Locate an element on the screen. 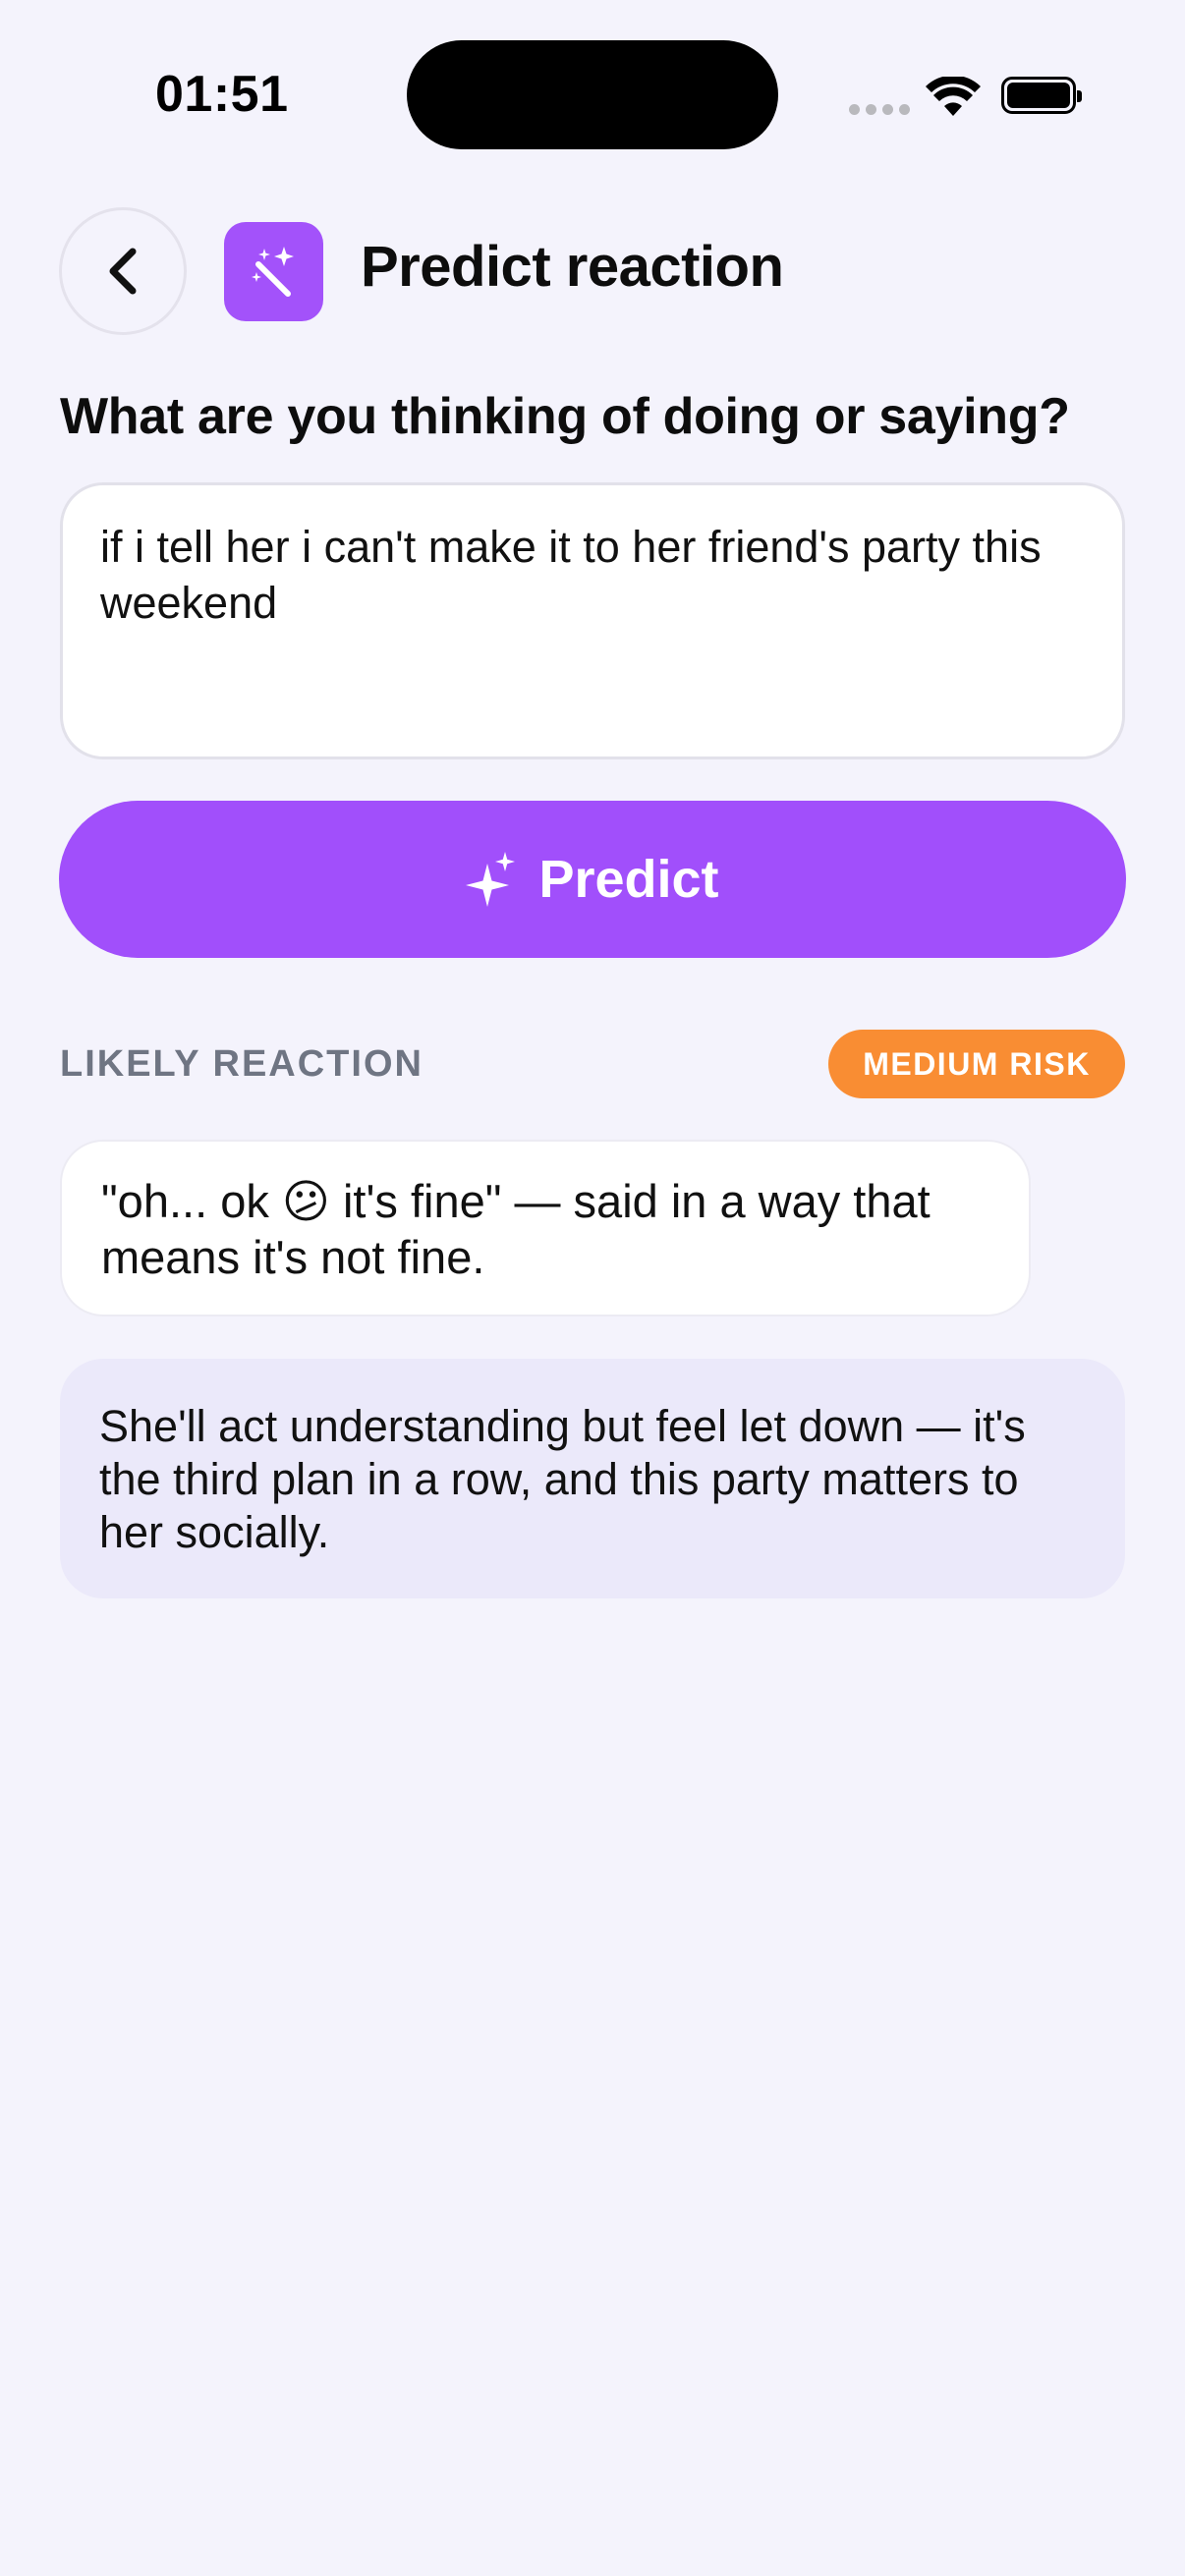 The width and height of the screenshot is (1185, 2576). back-button is located at coordinates (123, 271).